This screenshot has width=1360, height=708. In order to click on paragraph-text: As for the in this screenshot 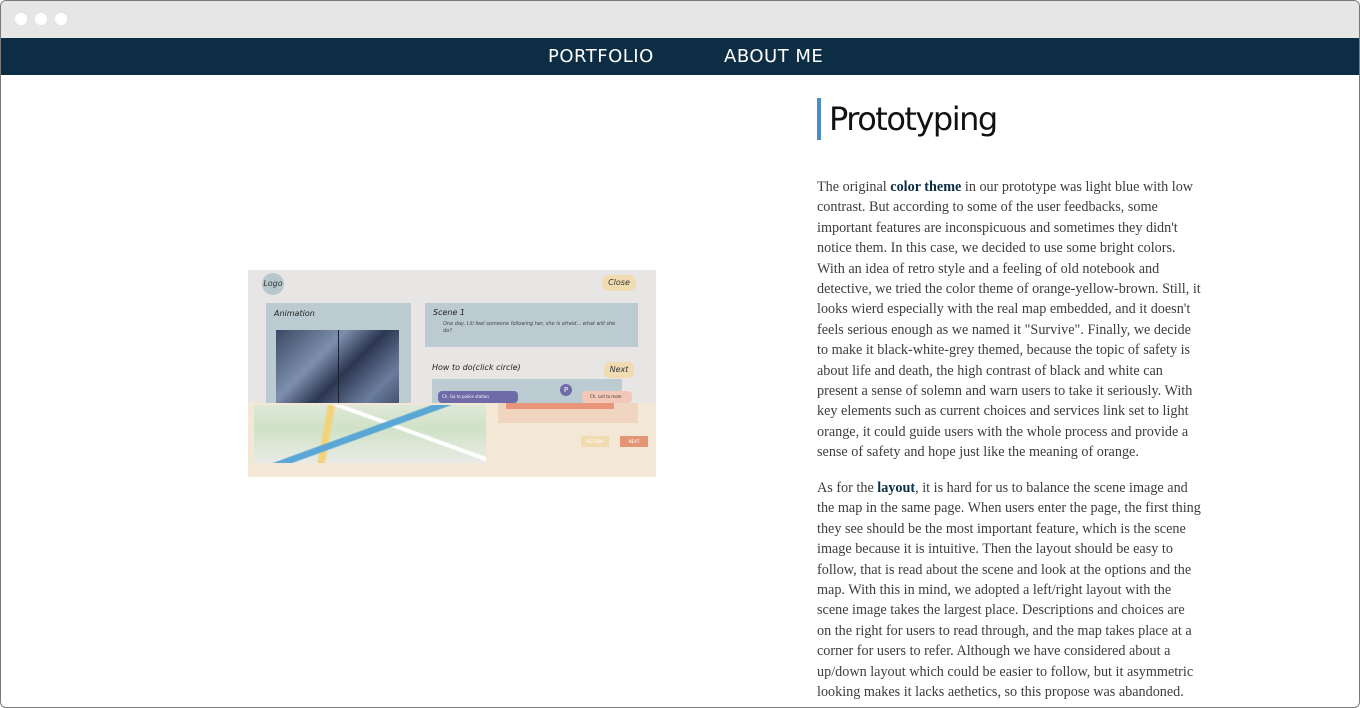, I will do `click(847, 488)`.